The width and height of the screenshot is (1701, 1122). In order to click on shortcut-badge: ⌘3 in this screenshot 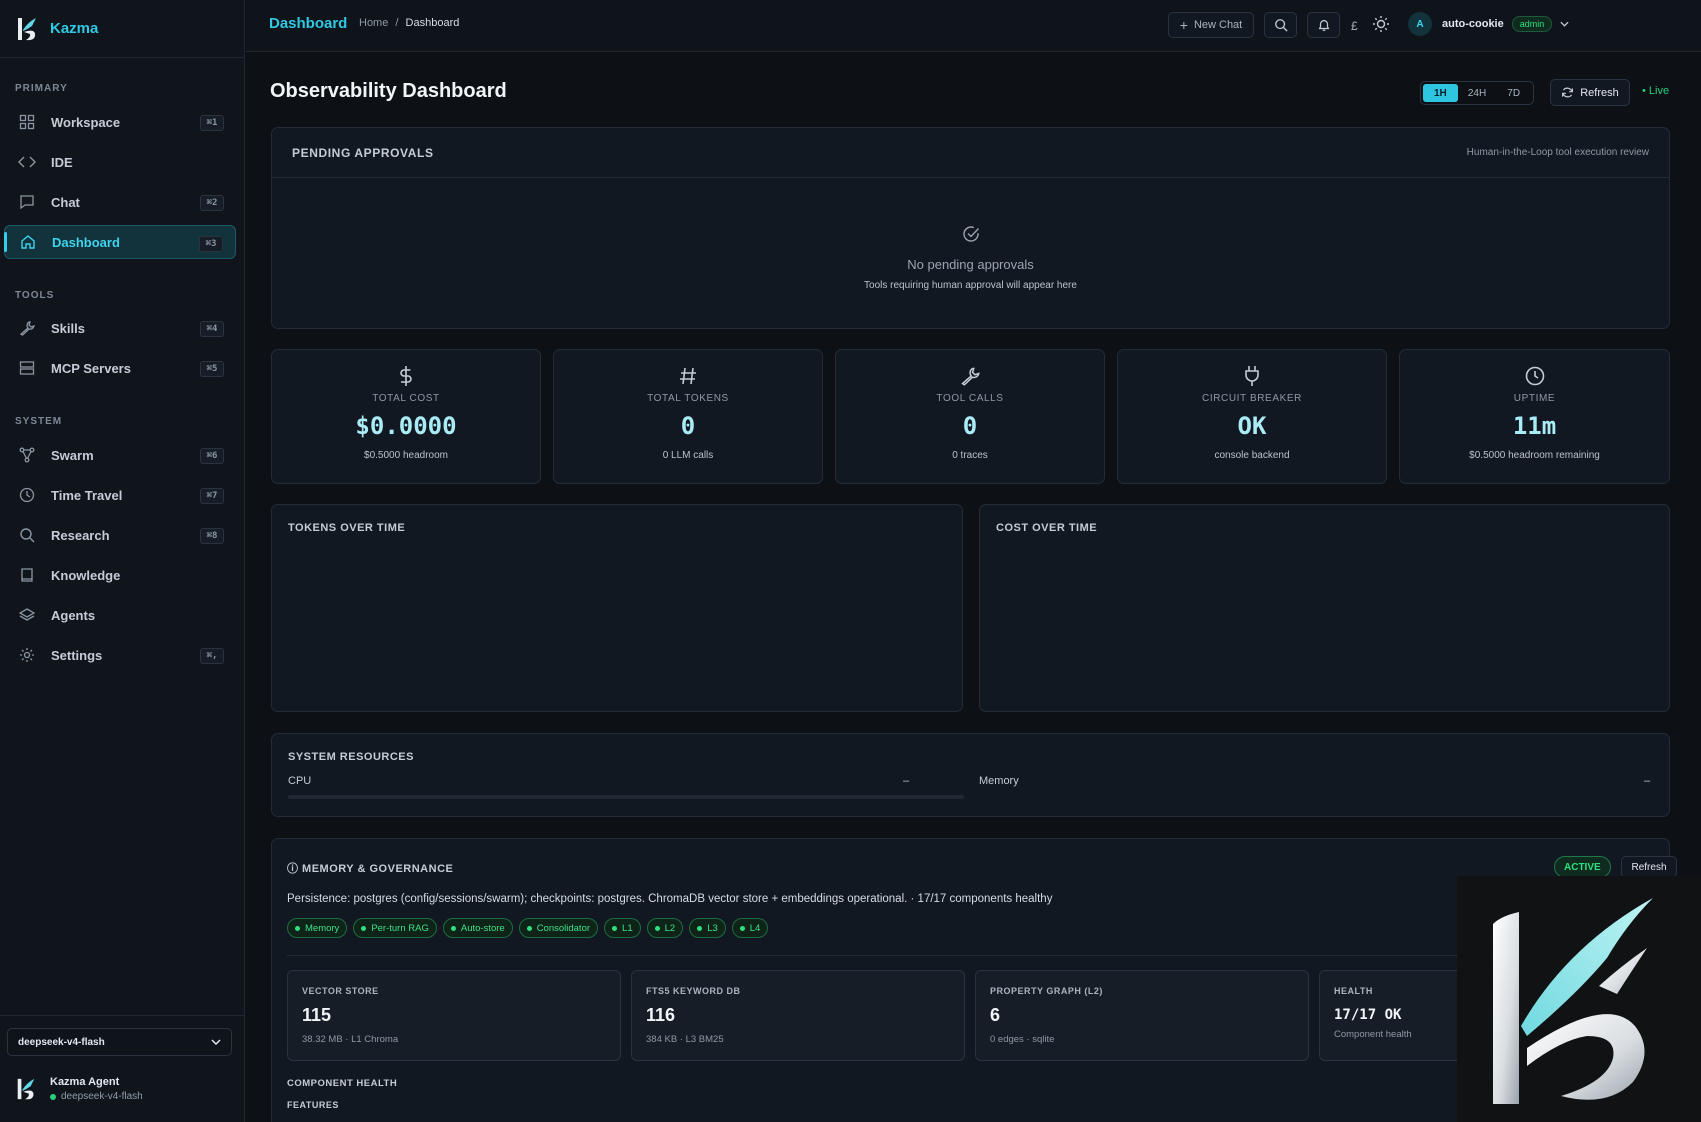, I will do `click(211, 244)`.